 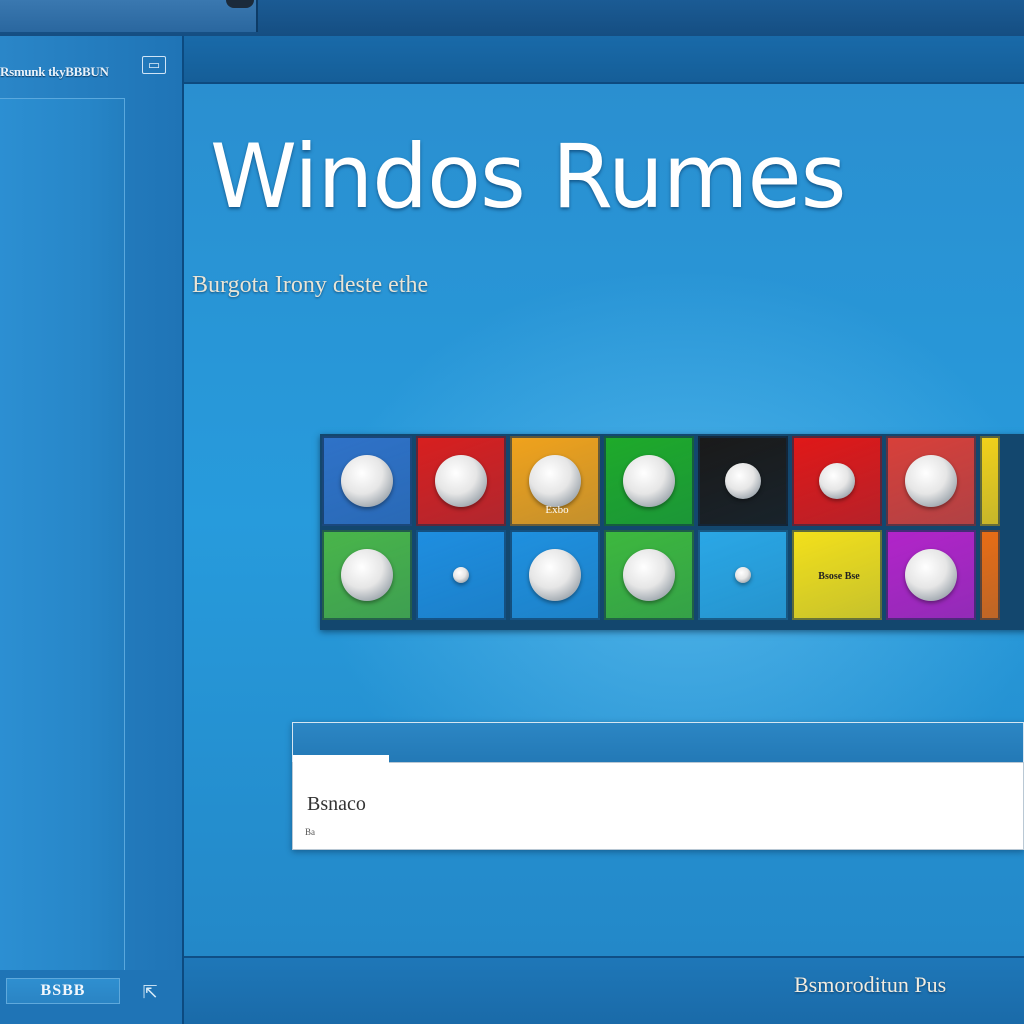 What do you see at coordinates (150, 992) in the screenshot?
I see `cursor-icon: ⇱` at bounding box center [150, 992].